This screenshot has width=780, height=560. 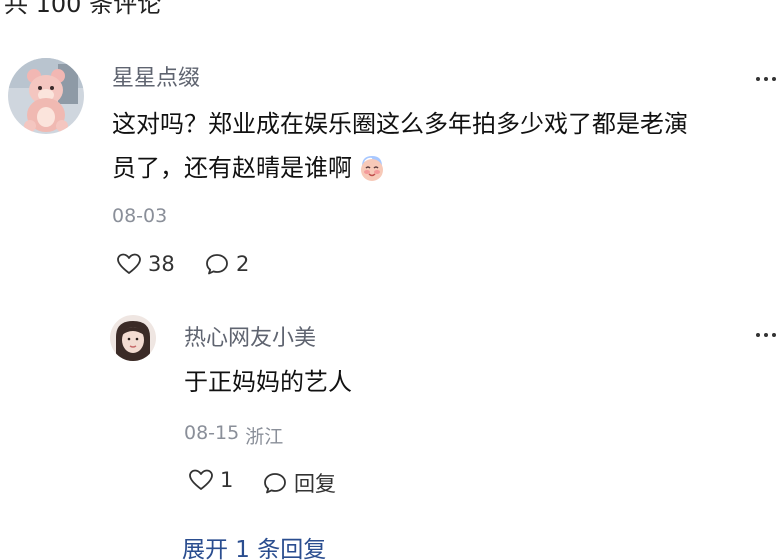 What do you see at coordinates (232, 168) in the screenshot?
I see `comment-text-line2: 员了，还有赵晴是谁啊` at bounding box center [232, 168].